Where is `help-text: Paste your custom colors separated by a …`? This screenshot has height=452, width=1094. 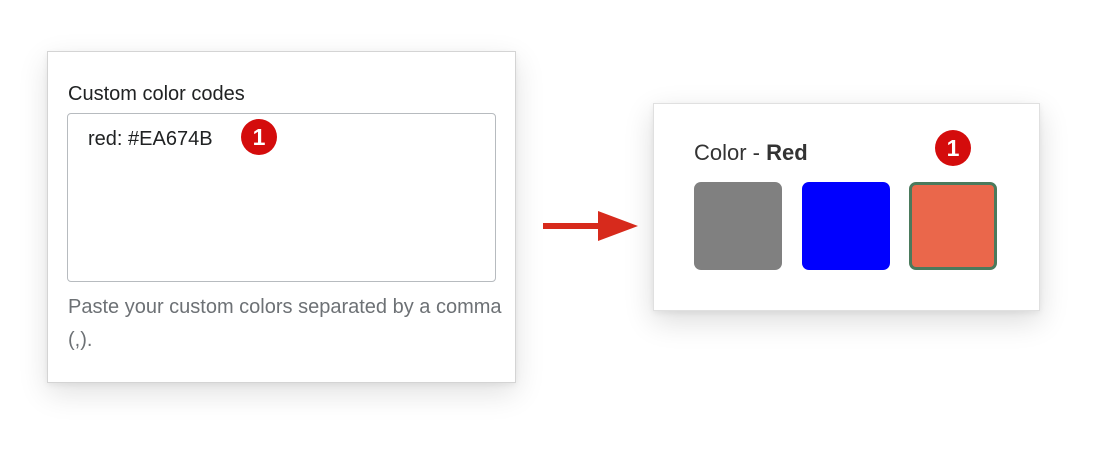 help-text: Paste your custom colors separated by a … is located at coordinates (285, 323).